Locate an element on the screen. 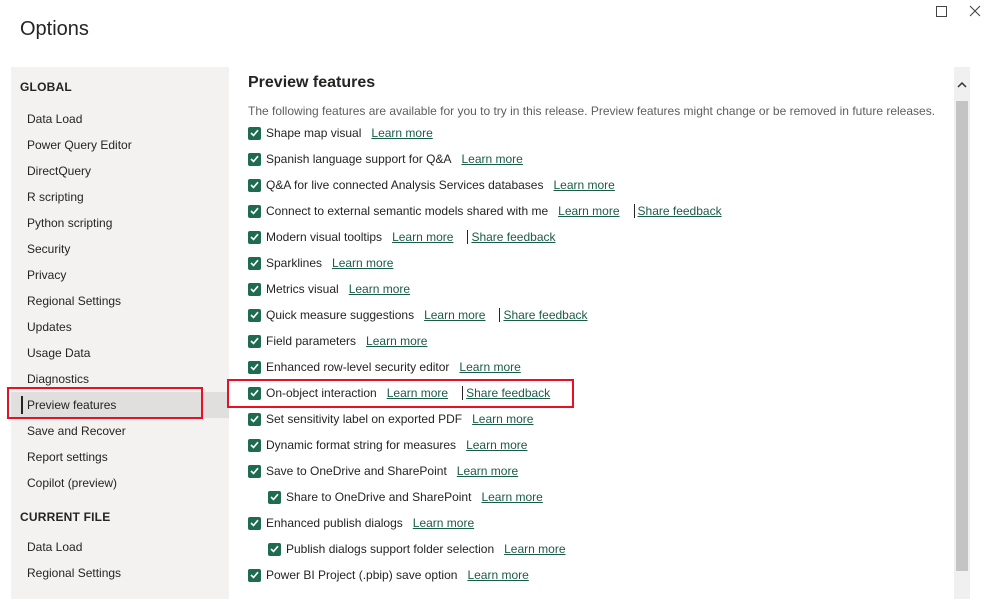 Image resolution: width=991 pixels, height=599 pixels. feature-row: Shape map visual Learn more is located at coordinates (598, 133).